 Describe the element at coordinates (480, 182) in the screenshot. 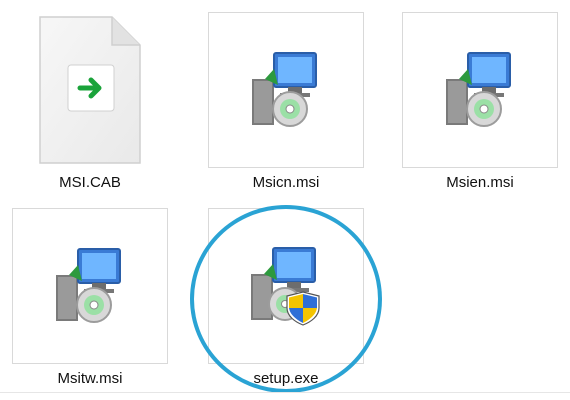

I see `file-name: Msien.msi` at that location.